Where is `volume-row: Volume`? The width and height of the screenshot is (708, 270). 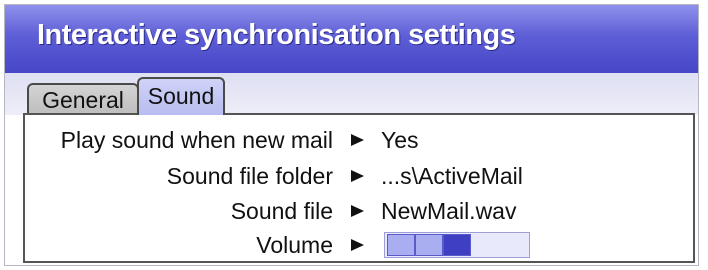 volume-row: Volume is located at coordinates (359, 245).